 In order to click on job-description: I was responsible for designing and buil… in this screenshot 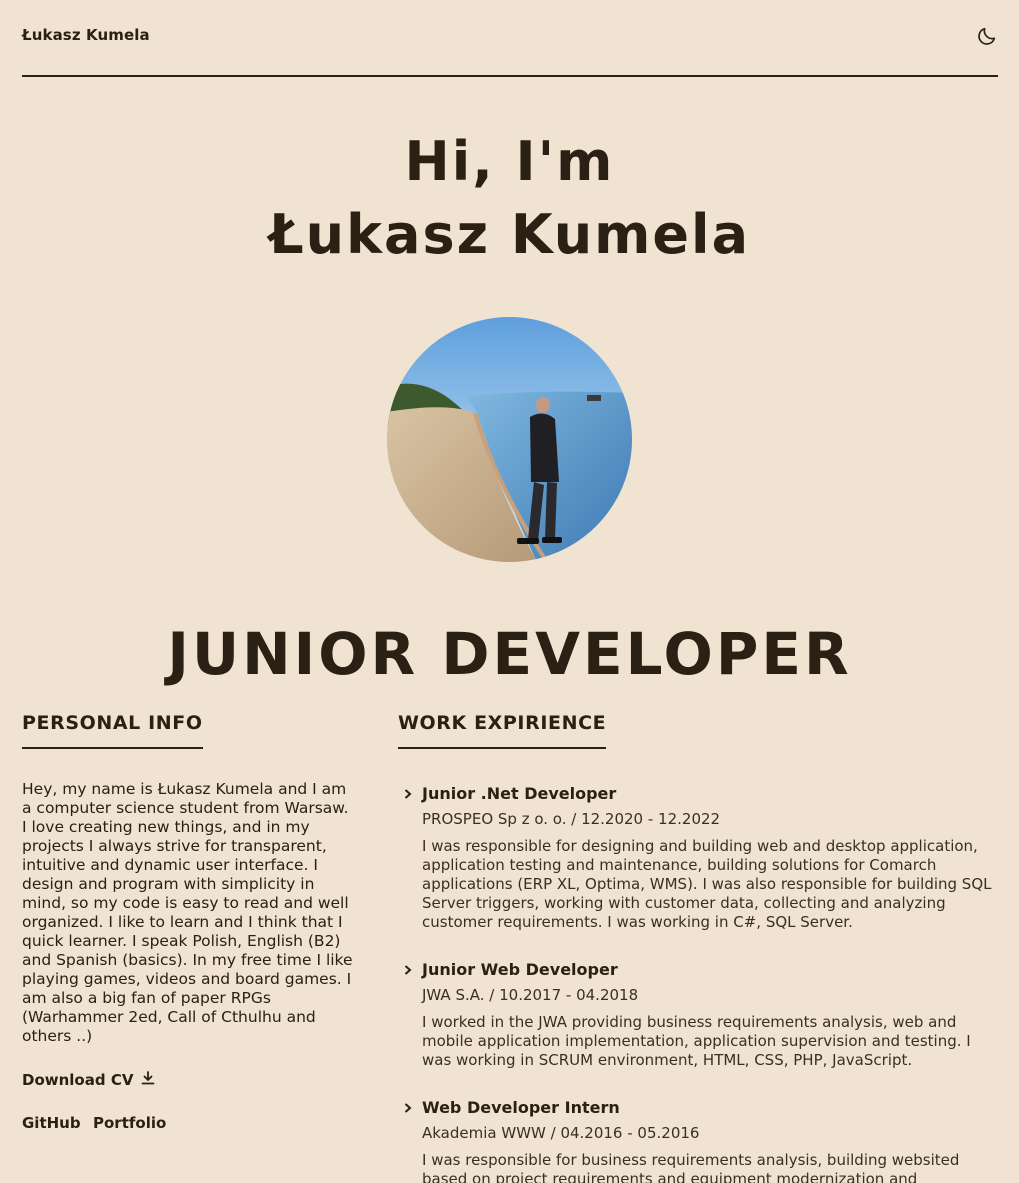, I will do `click(707, 884)`.